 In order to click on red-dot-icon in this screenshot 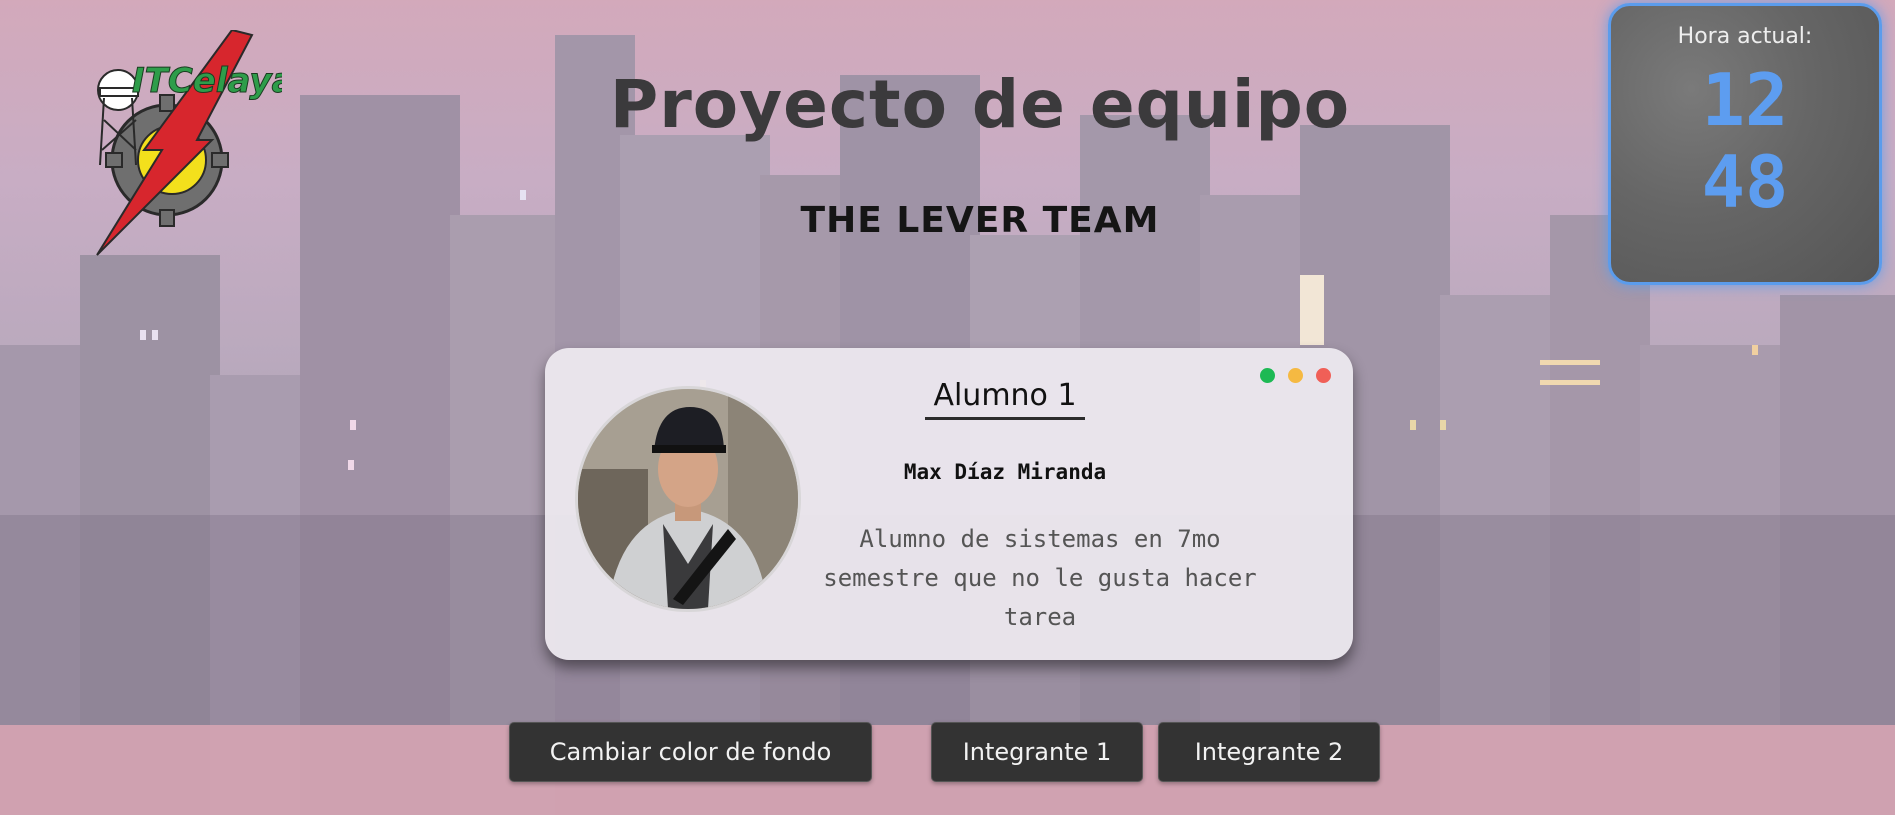, I will do `click(1323, 375)`.